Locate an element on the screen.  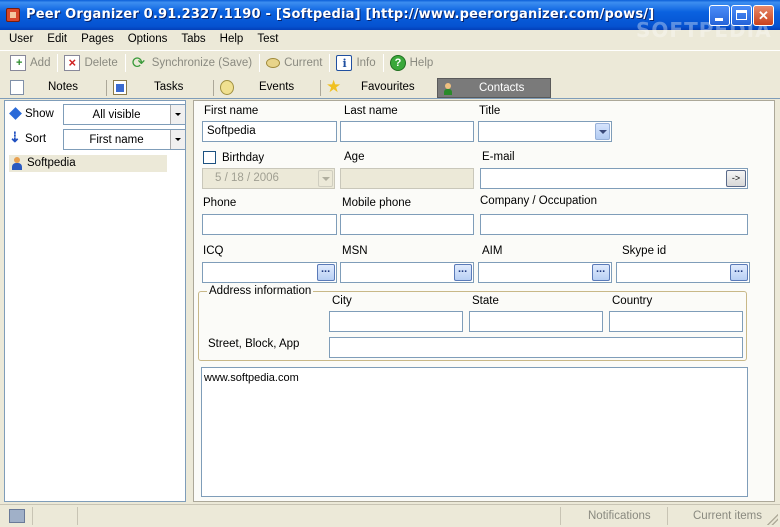
tab-notes: Notes is located at coordinates (55, 88).